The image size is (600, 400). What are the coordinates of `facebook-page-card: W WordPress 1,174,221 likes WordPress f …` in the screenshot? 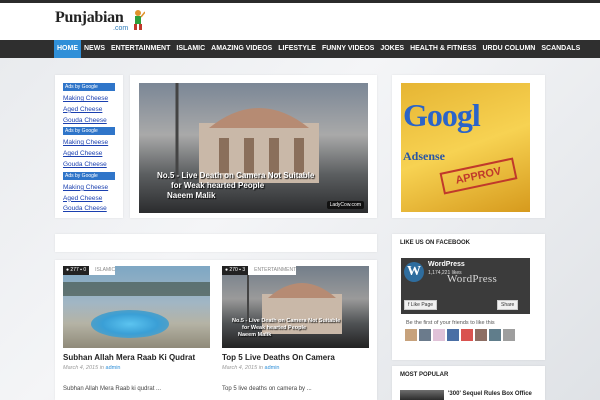 It's located at (465, 286).